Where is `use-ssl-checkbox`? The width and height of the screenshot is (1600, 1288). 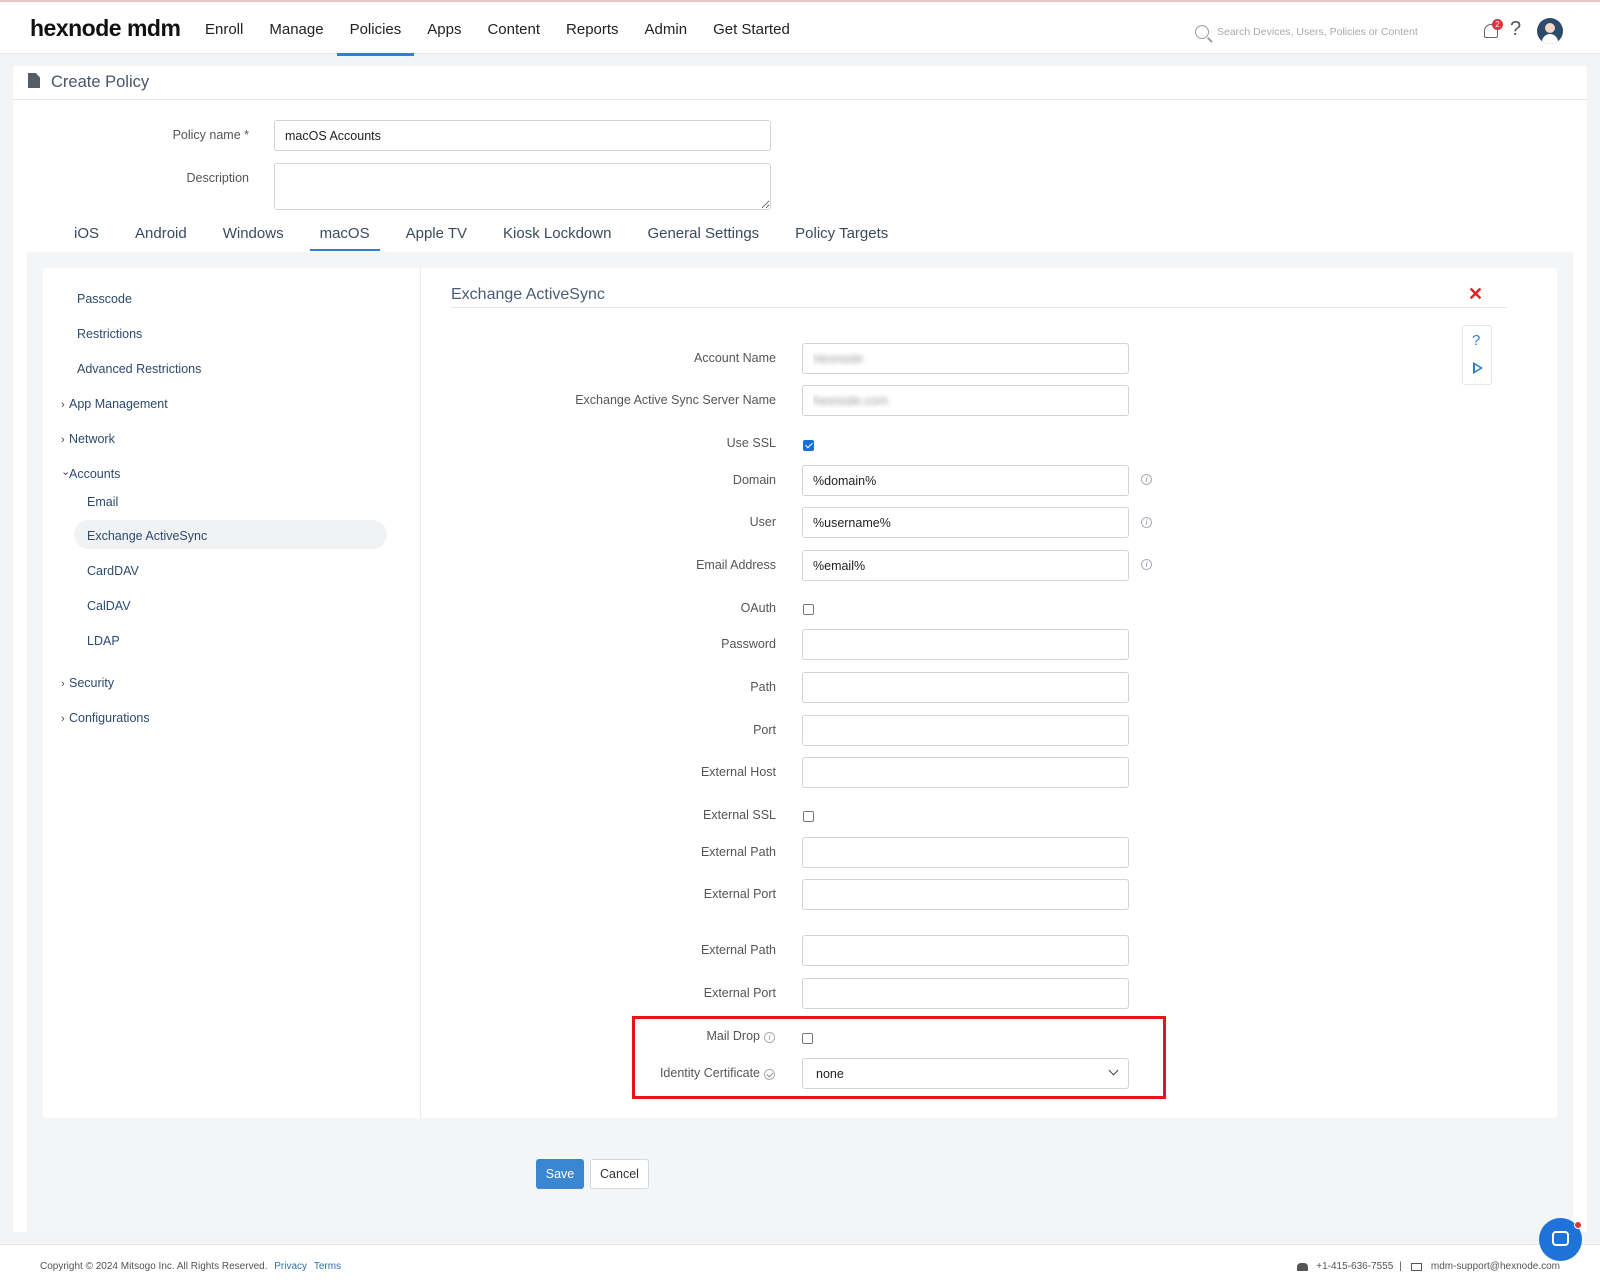 use-ssl-checkbox is located at coordinates (808, 445).